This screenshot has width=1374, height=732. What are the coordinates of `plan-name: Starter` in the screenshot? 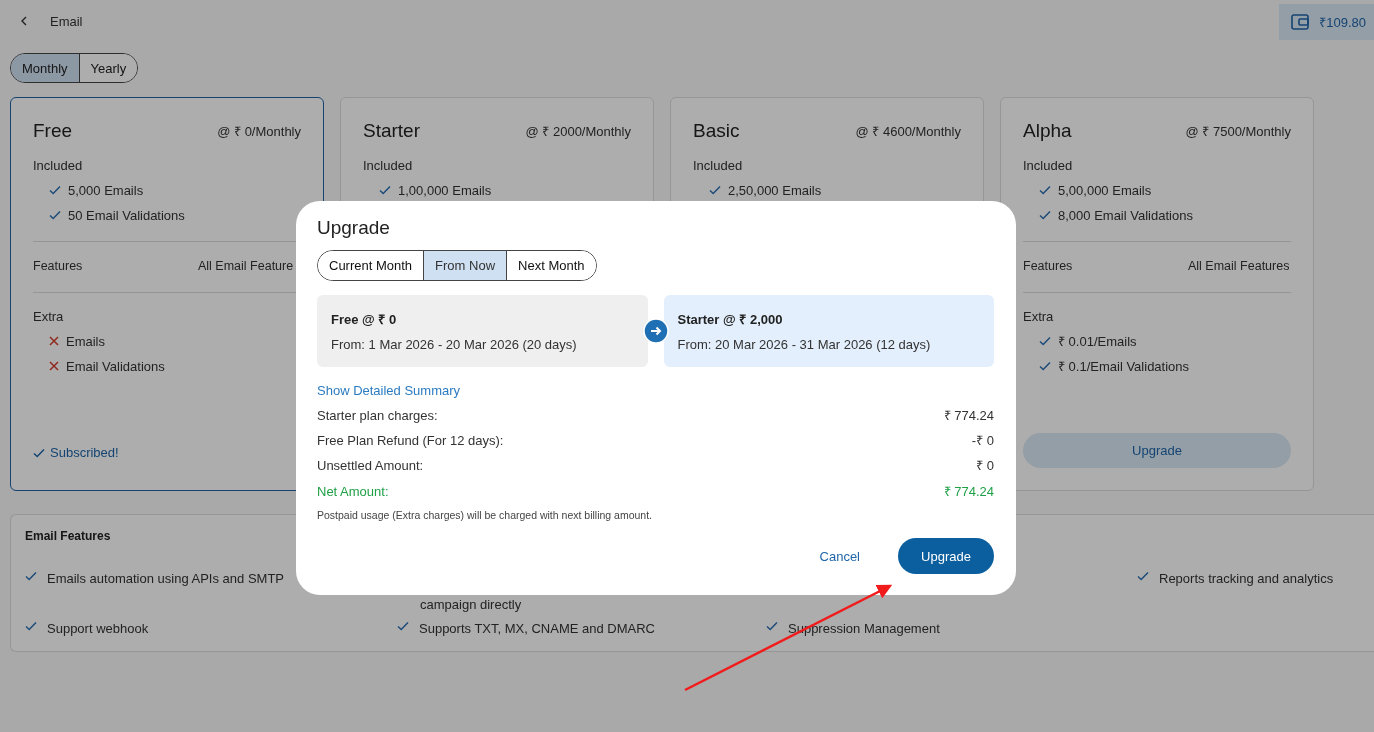 It's located at (392, 131).